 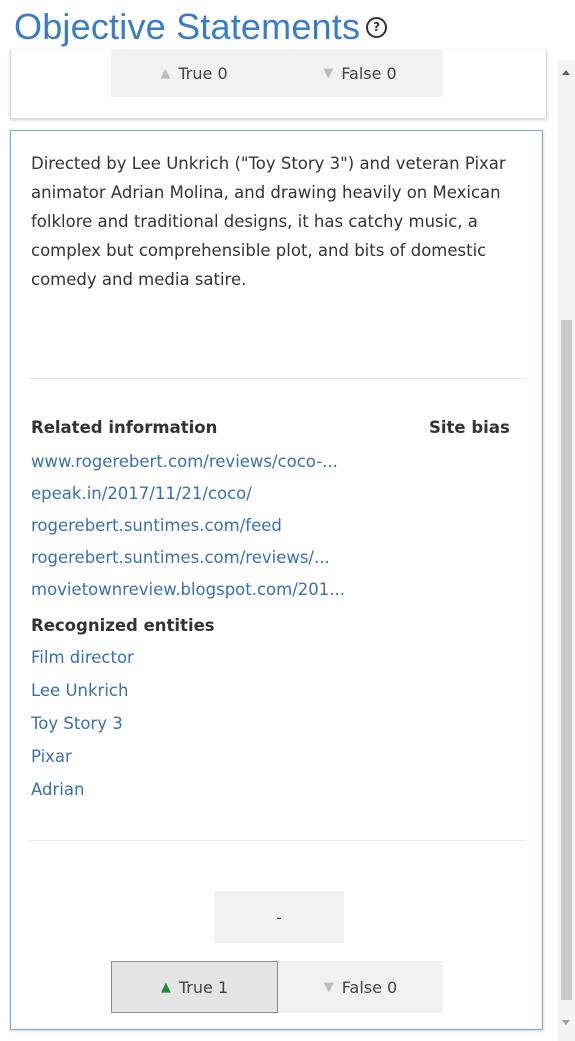 I want to click on site-bias-heading: Site bias, so click(x=469, y=427).